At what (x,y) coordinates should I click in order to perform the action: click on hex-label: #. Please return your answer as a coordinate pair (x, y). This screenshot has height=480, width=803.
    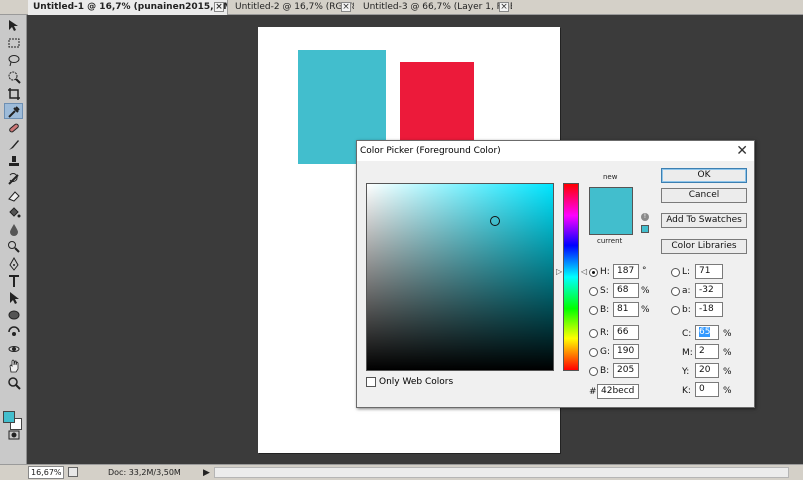
    Looking at the image, I should click on (593, 392).